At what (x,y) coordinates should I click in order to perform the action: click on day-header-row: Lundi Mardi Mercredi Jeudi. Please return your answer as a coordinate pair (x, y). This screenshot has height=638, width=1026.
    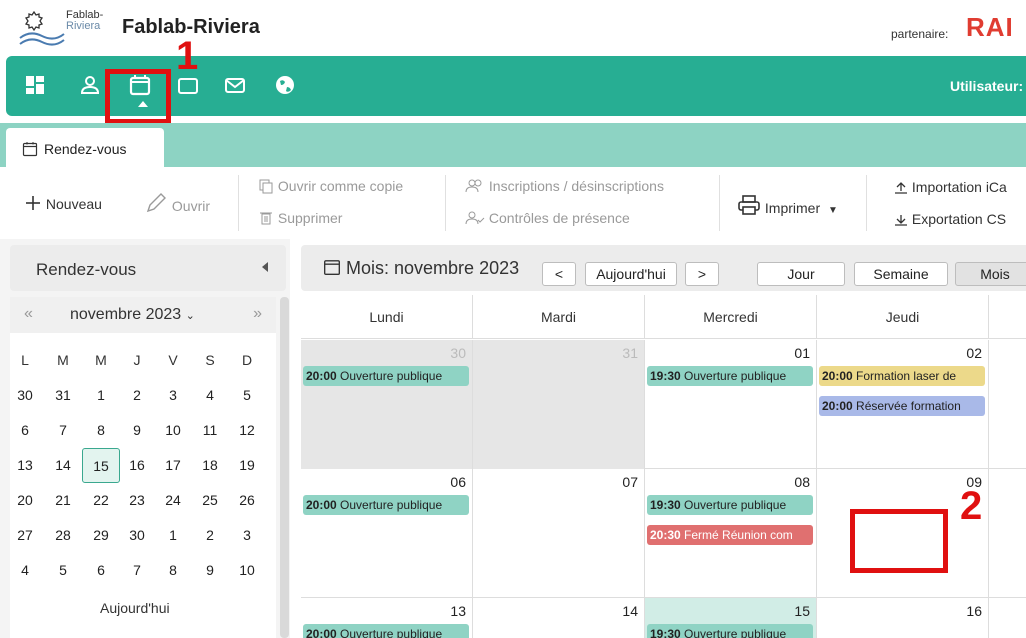
    Looking at the image, I should click on (663, 317).